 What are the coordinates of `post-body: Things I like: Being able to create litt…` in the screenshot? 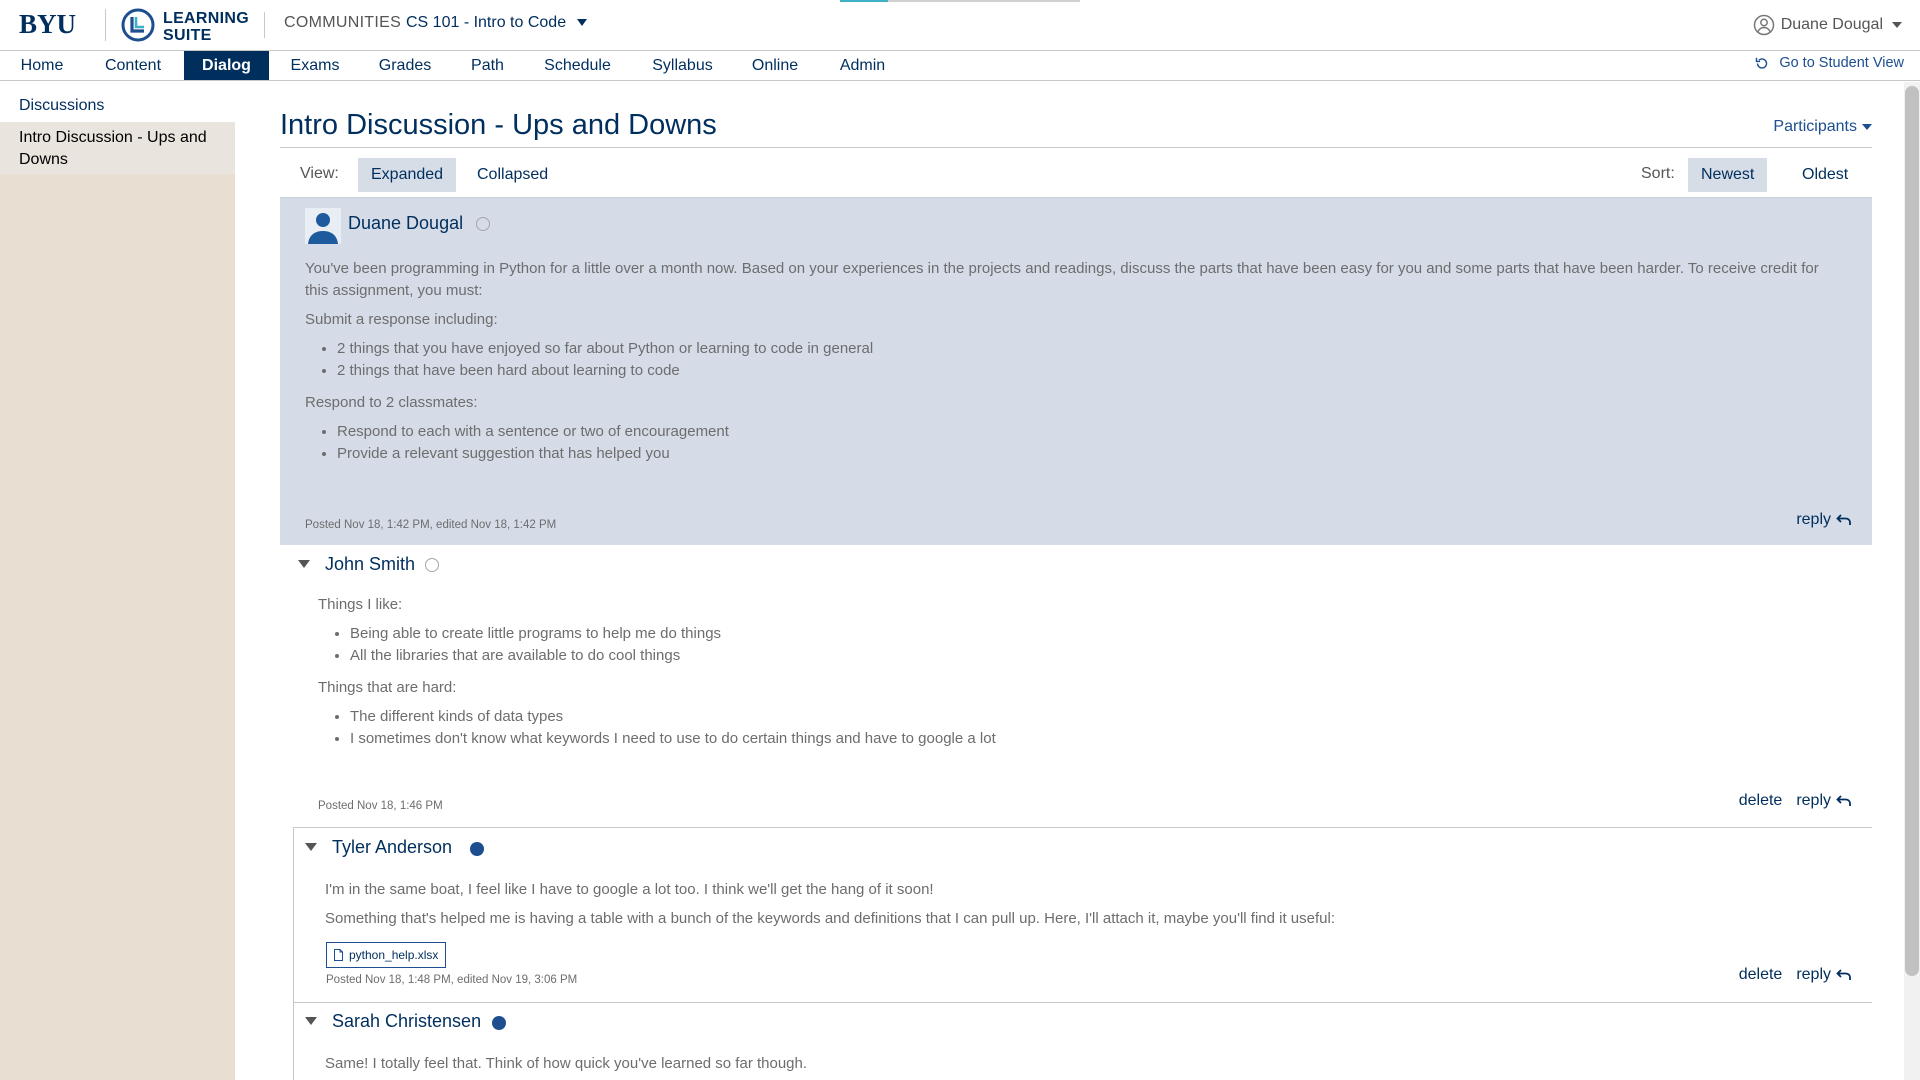 It's located at (1078, 677).